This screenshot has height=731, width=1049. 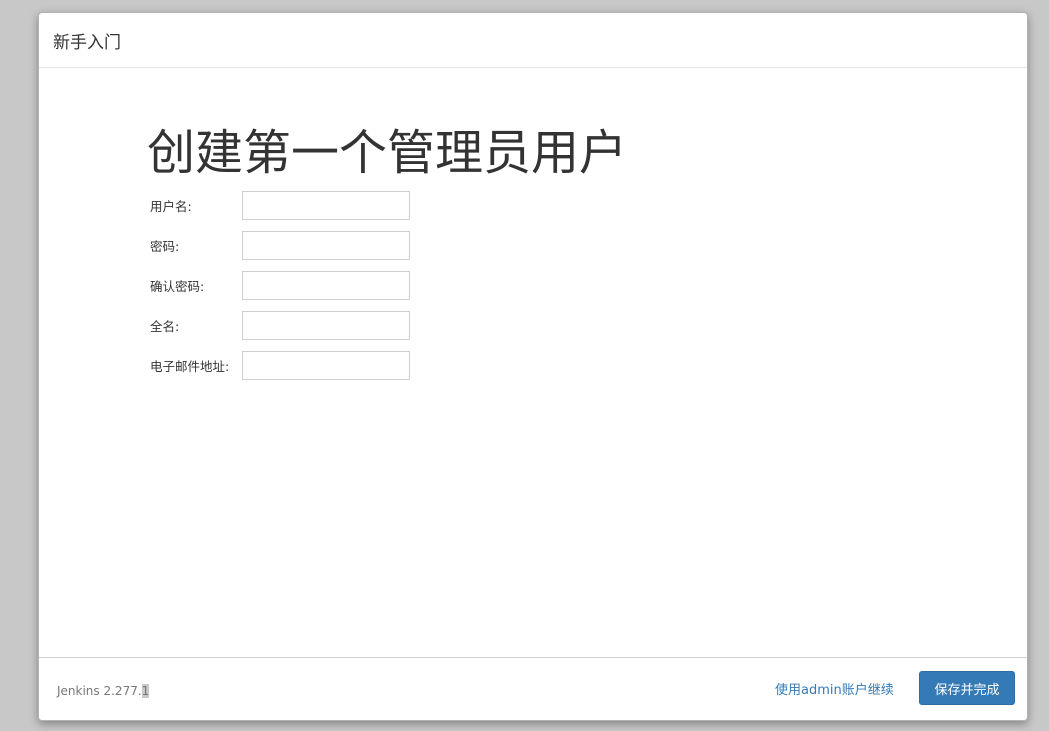 What do you see at coordinates (326, 285) in the screenshot?
I see `confirm-password-input` at bounding box center [326, 285].